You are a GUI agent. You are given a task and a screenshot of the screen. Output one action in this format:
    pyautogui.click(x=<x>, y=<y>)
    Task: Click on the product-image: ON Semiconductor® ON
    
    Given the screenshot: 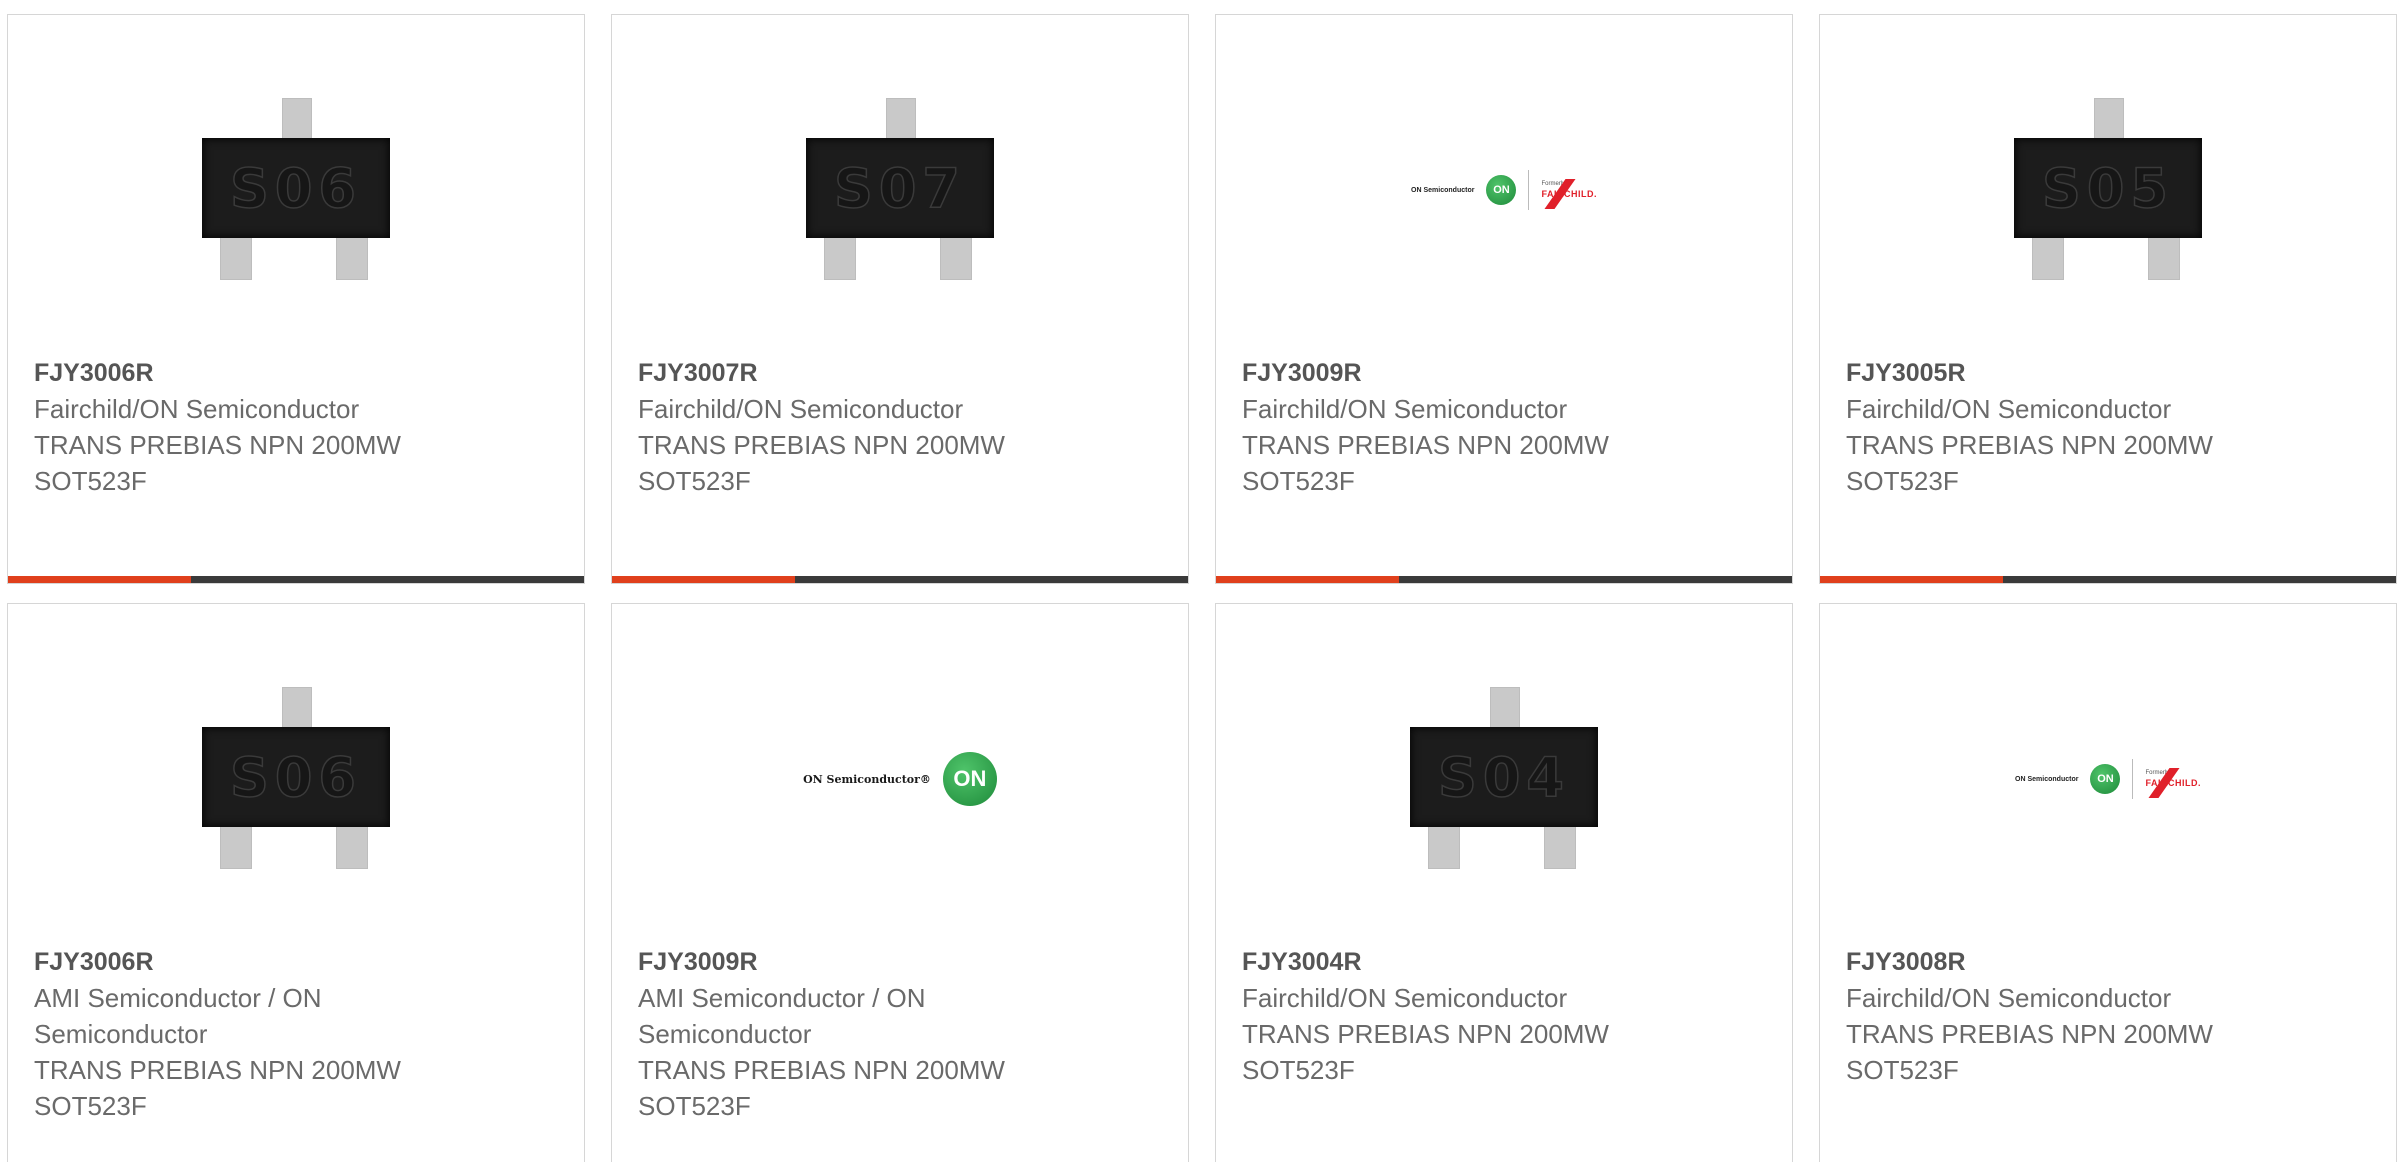 What is the action you would take?
    pyautogui.click(x=900, y=779)
    